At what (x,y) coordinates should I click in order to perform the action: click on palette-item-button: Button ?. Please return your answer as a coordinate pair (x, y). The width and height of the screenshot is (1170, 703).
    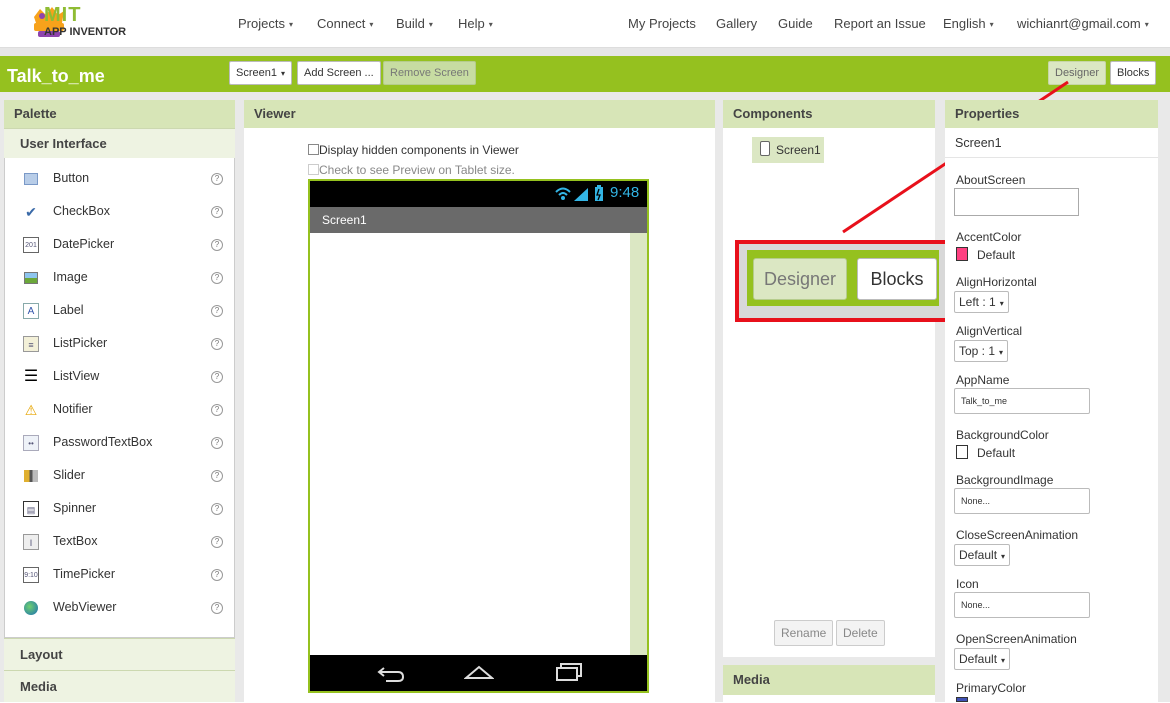
    Looking at the image, I should click on (119, 178).